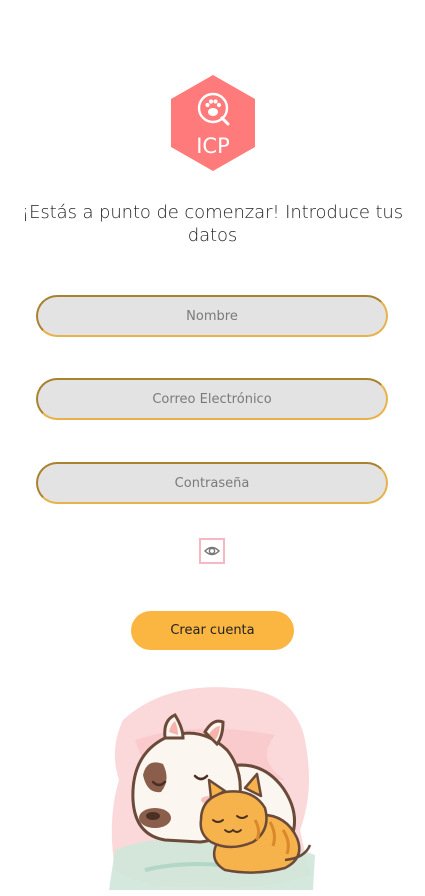 The width and height of the screenshot is (425, 896). I want to click on email-input, so click(212, 399).